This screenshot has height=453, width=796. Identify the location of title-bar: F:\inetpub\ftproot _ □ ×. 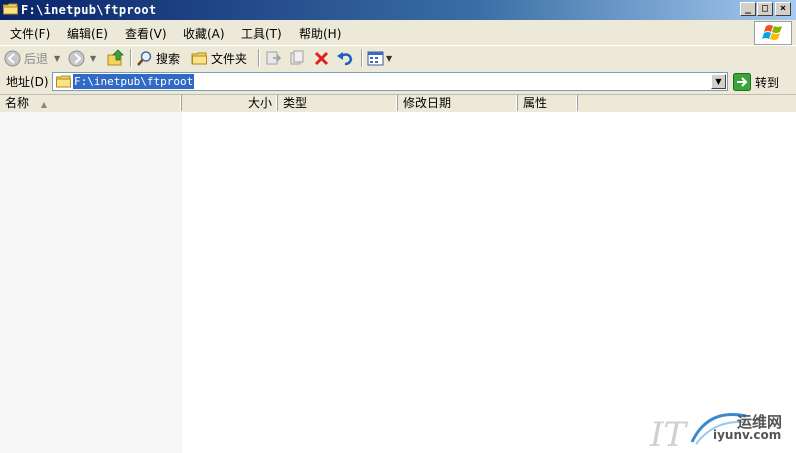
(398, 10).